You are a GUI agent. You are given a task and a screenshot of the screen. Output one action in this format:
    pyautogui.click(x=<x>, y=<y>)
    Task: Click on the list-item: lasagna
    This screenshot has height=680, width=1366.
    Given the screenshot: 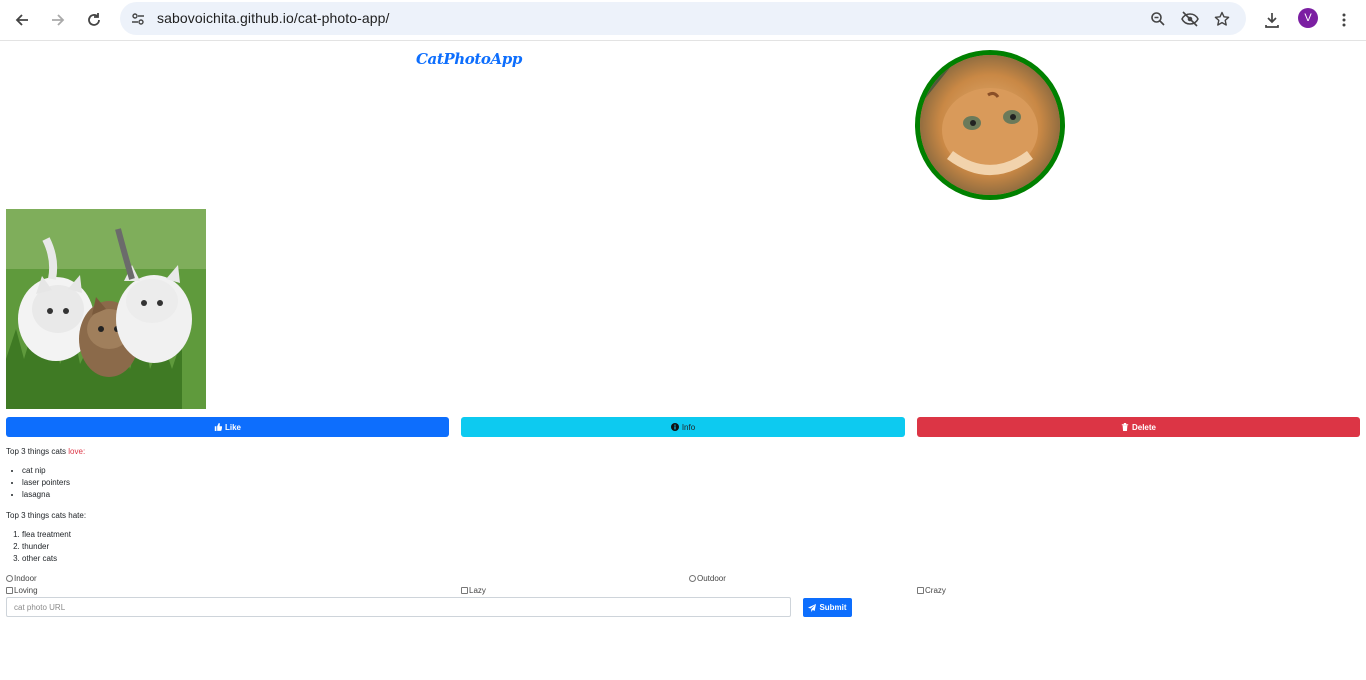 What is the action you would take?
    pyautogui.click(x=46, y=495)
    